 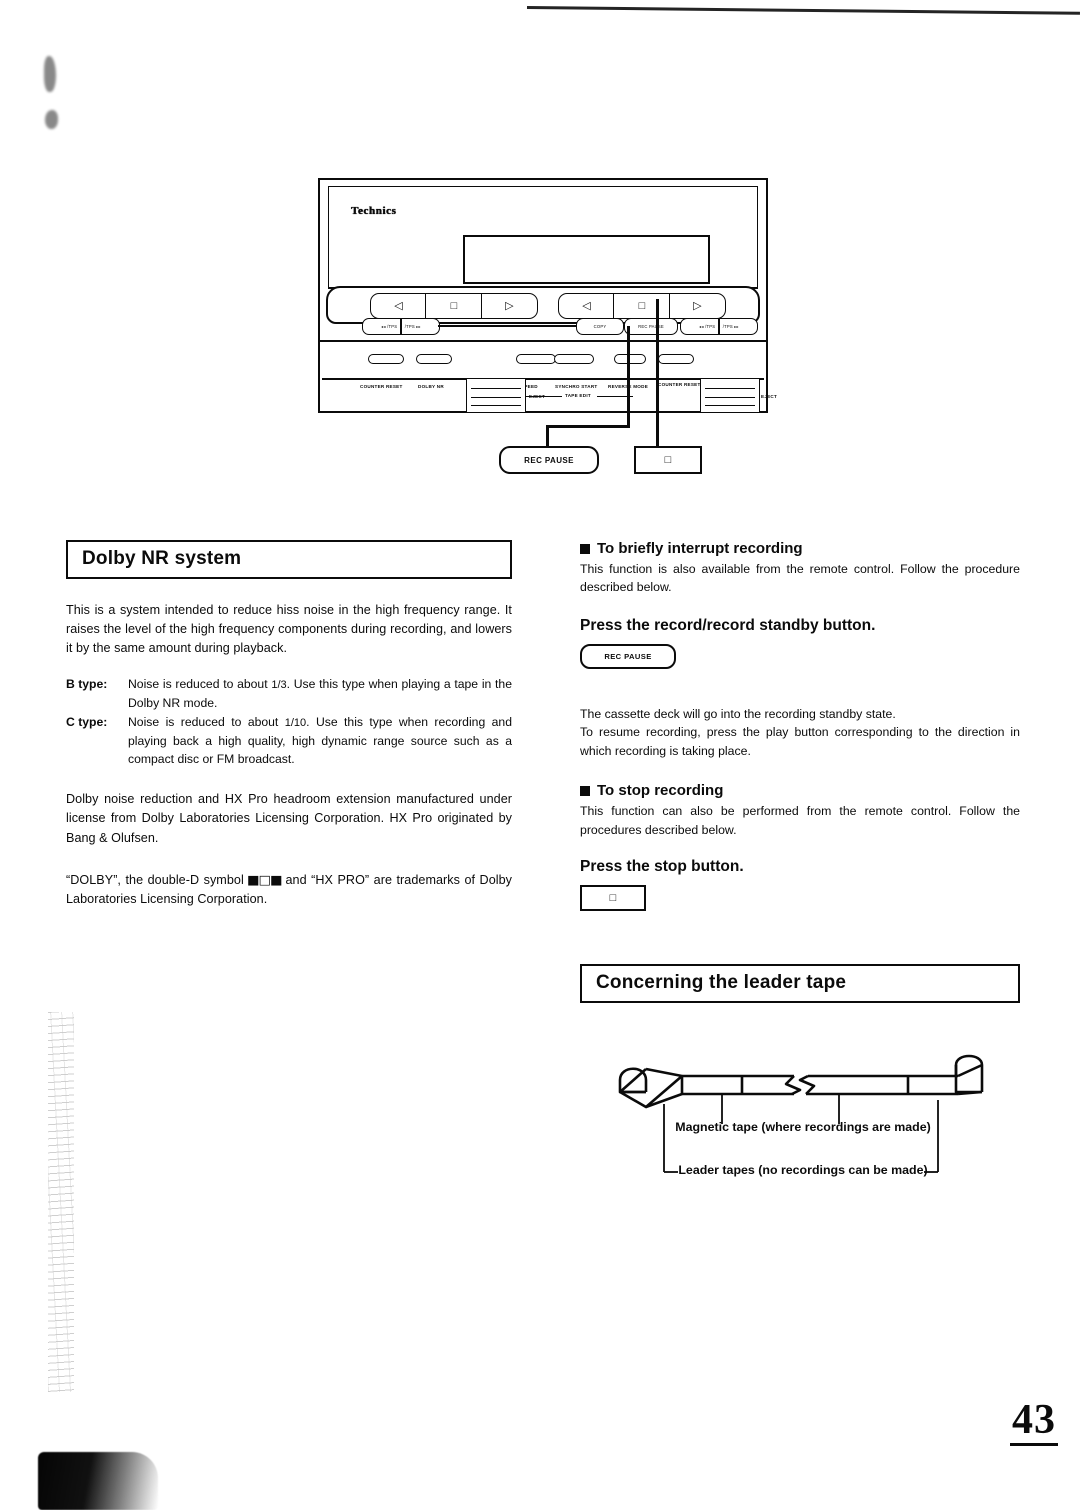 I want to click on callout-leader-horizontal, so click(x=588, y=426).